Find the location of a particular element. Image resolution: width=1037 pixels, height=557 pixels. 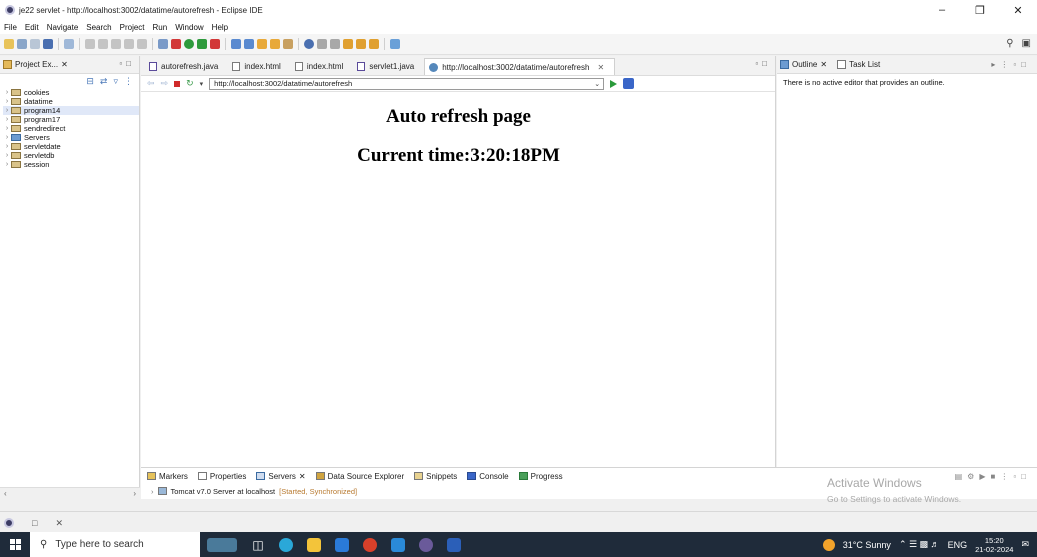

tree-item-servletdate: › servletdate is located at coordinates (71, 146).